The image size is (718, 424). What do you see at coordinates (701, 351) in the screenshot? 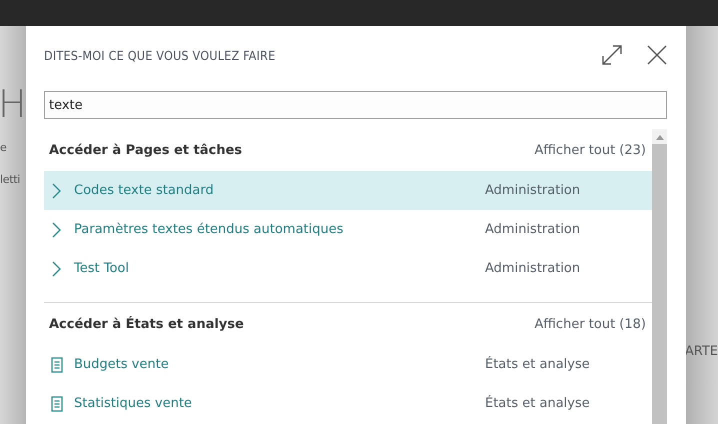
I see `page-label: ARTE` at bounding box center [701, 351].